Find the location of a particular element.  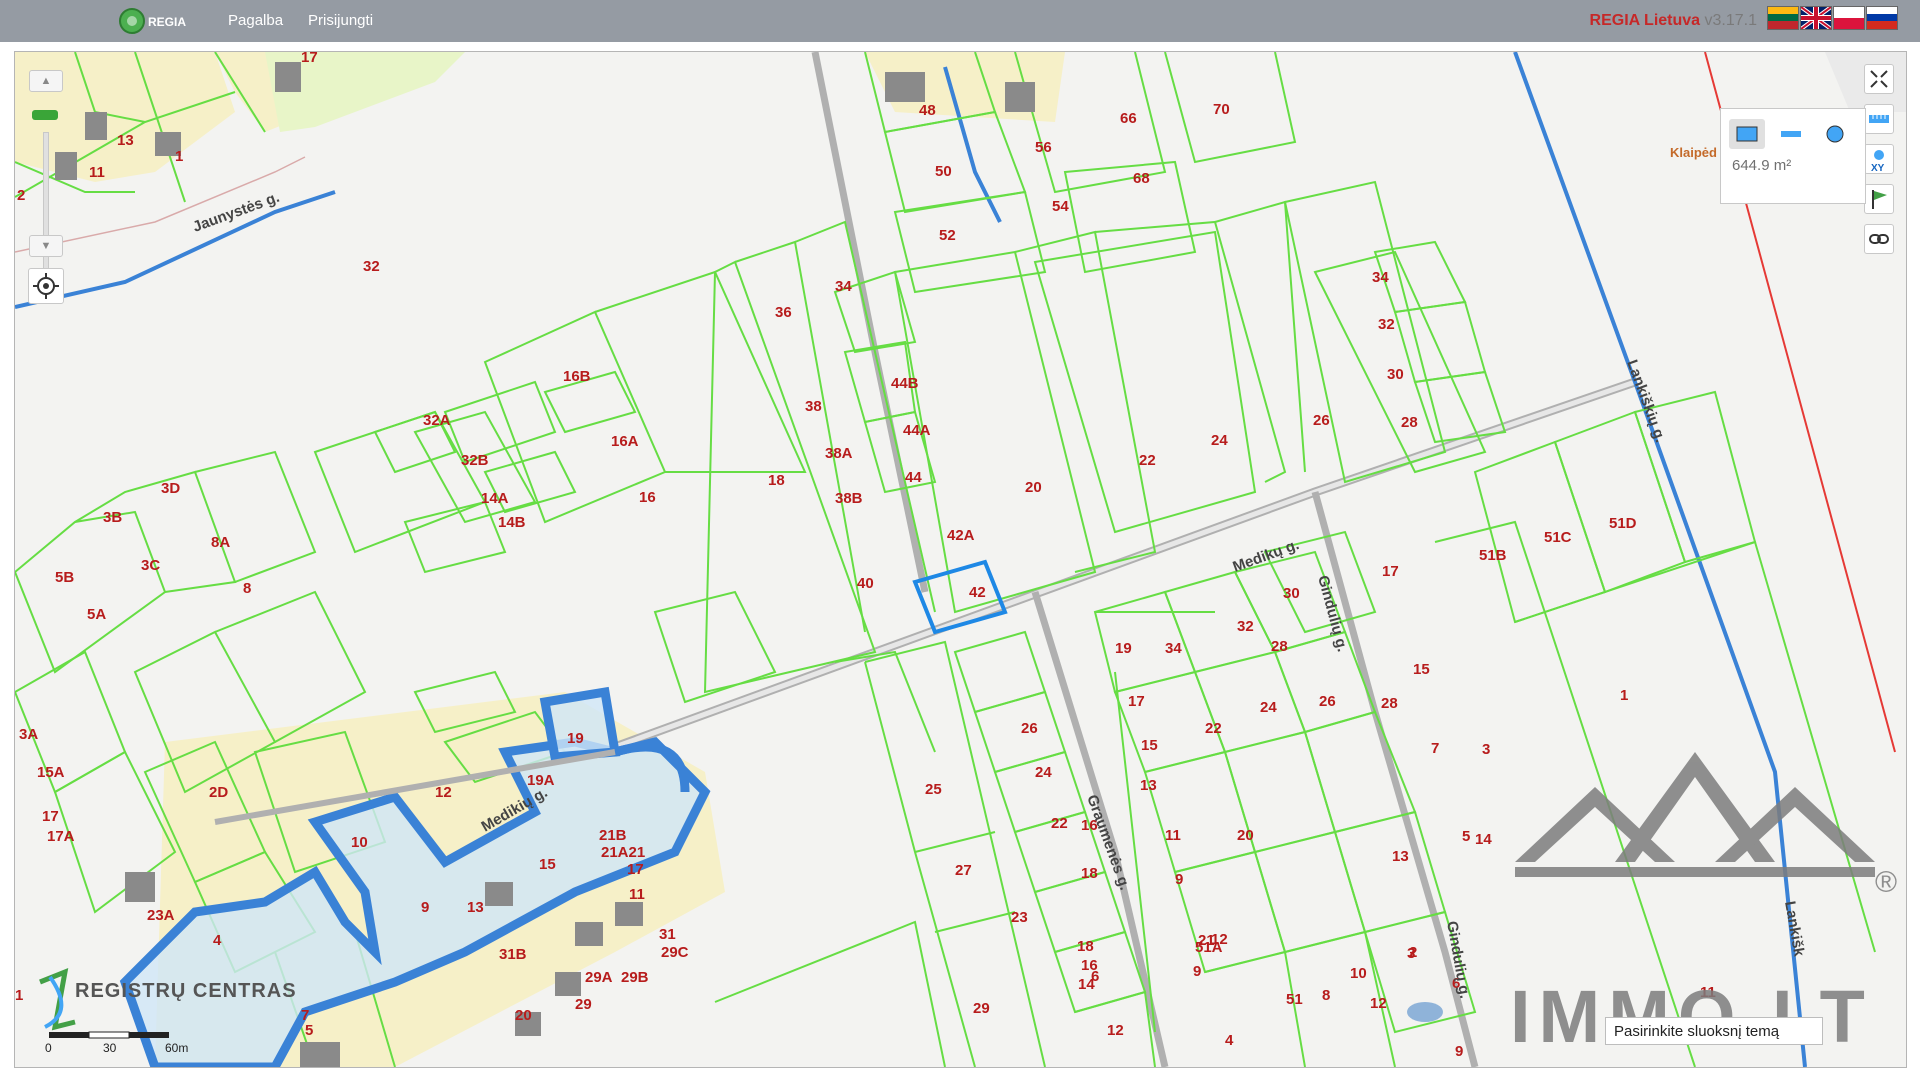

fullscreen-icon is located at coordinates (1879, 79).